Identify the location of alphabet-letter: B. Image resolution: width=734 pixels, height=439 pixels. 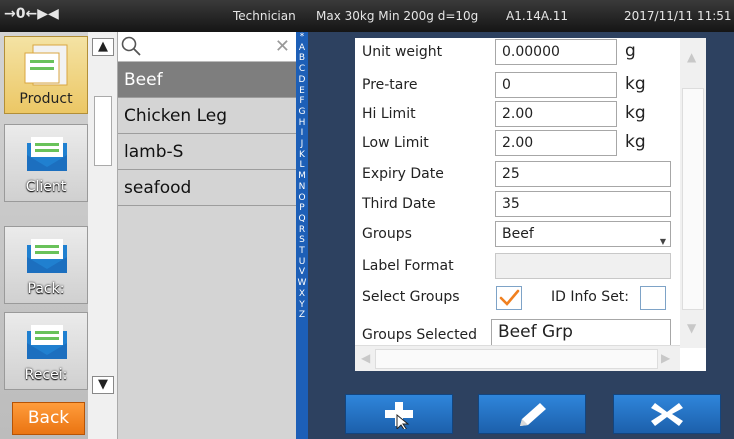
(302, 58).